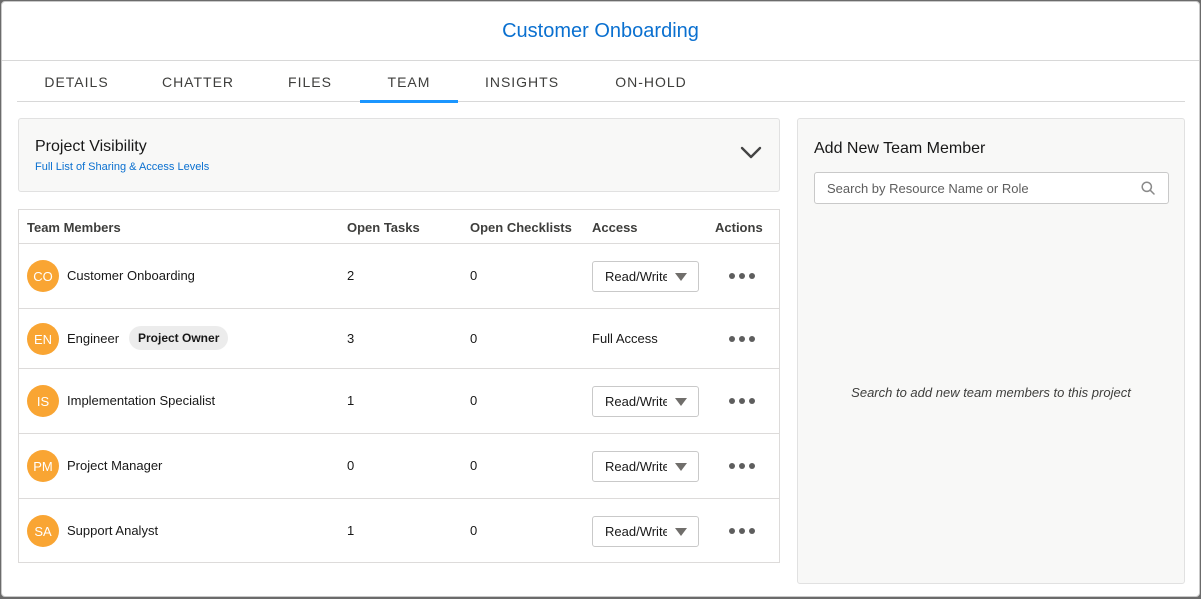 The image size is (1201, 599). Describe the element at coordinates (43, 466) in the screenshot. I see `avatar: PM` at that location.